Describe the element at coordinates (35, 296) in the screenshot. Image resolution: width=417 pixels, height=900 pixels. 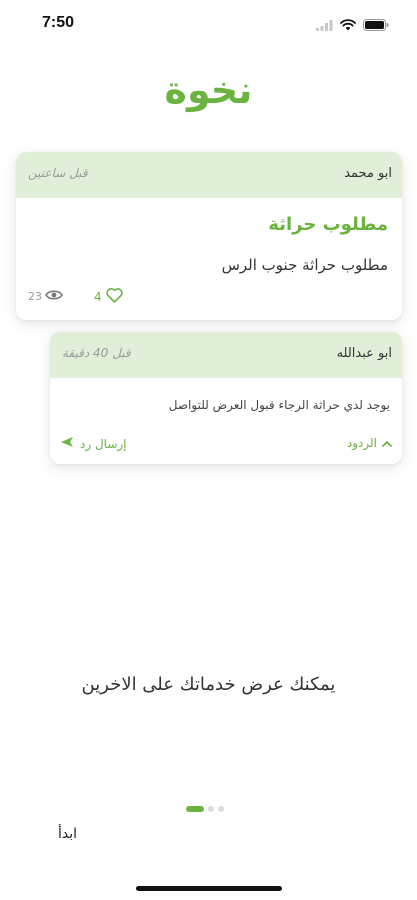
I see `views-count-label: 23` at that location.